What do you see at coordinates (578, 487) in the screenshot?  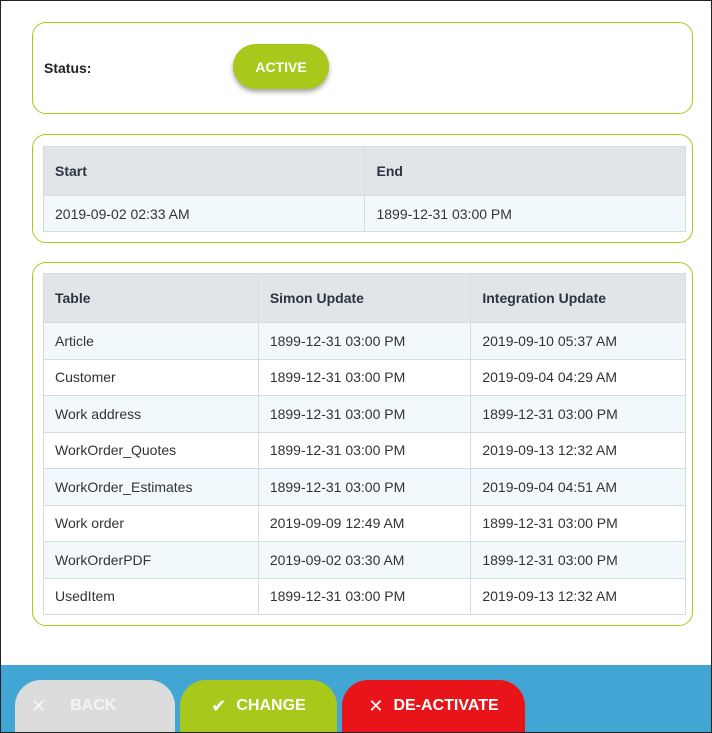 I see `integration-update-cell: 2019-09-04 04:51 AM` at bounding box center [578, 487].